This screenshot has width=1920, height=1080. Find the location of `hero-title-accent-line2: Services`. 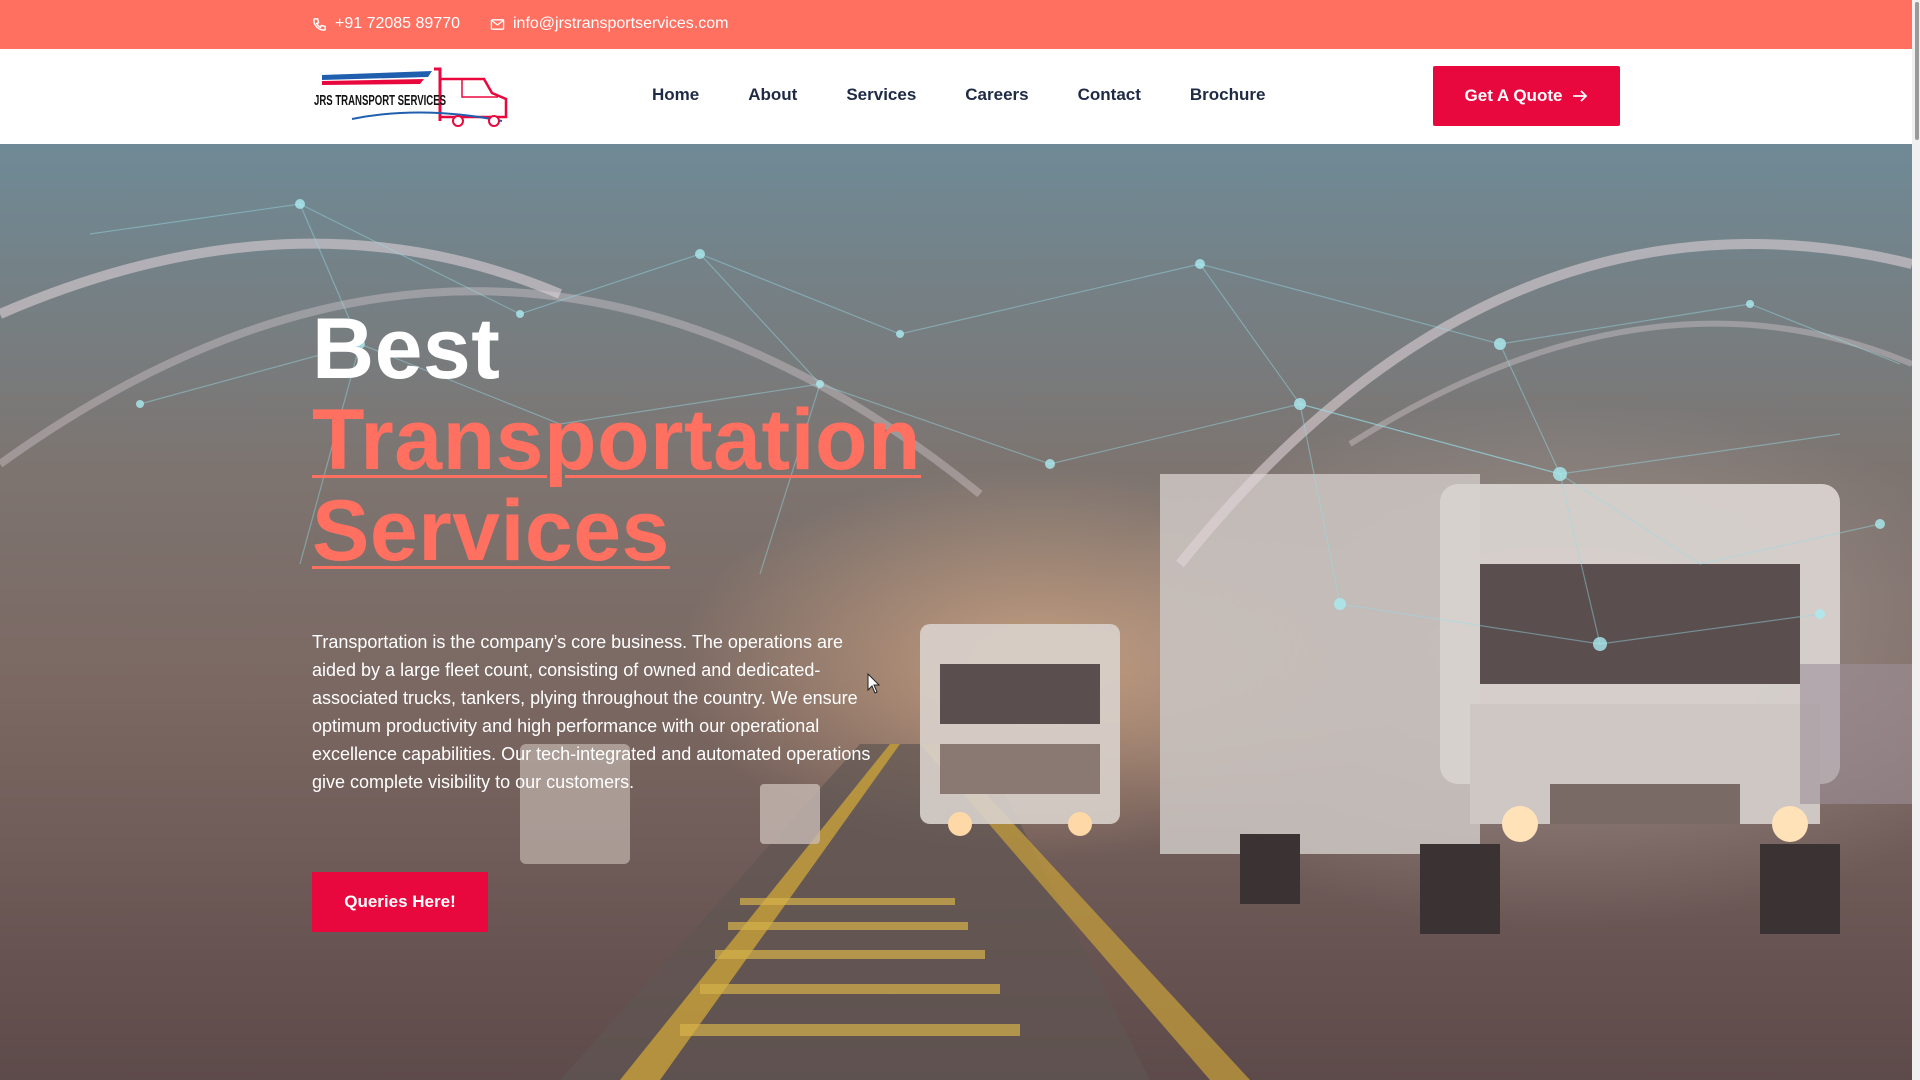

hero-title-accent-line2: Services is located at coordinates (491, 531).